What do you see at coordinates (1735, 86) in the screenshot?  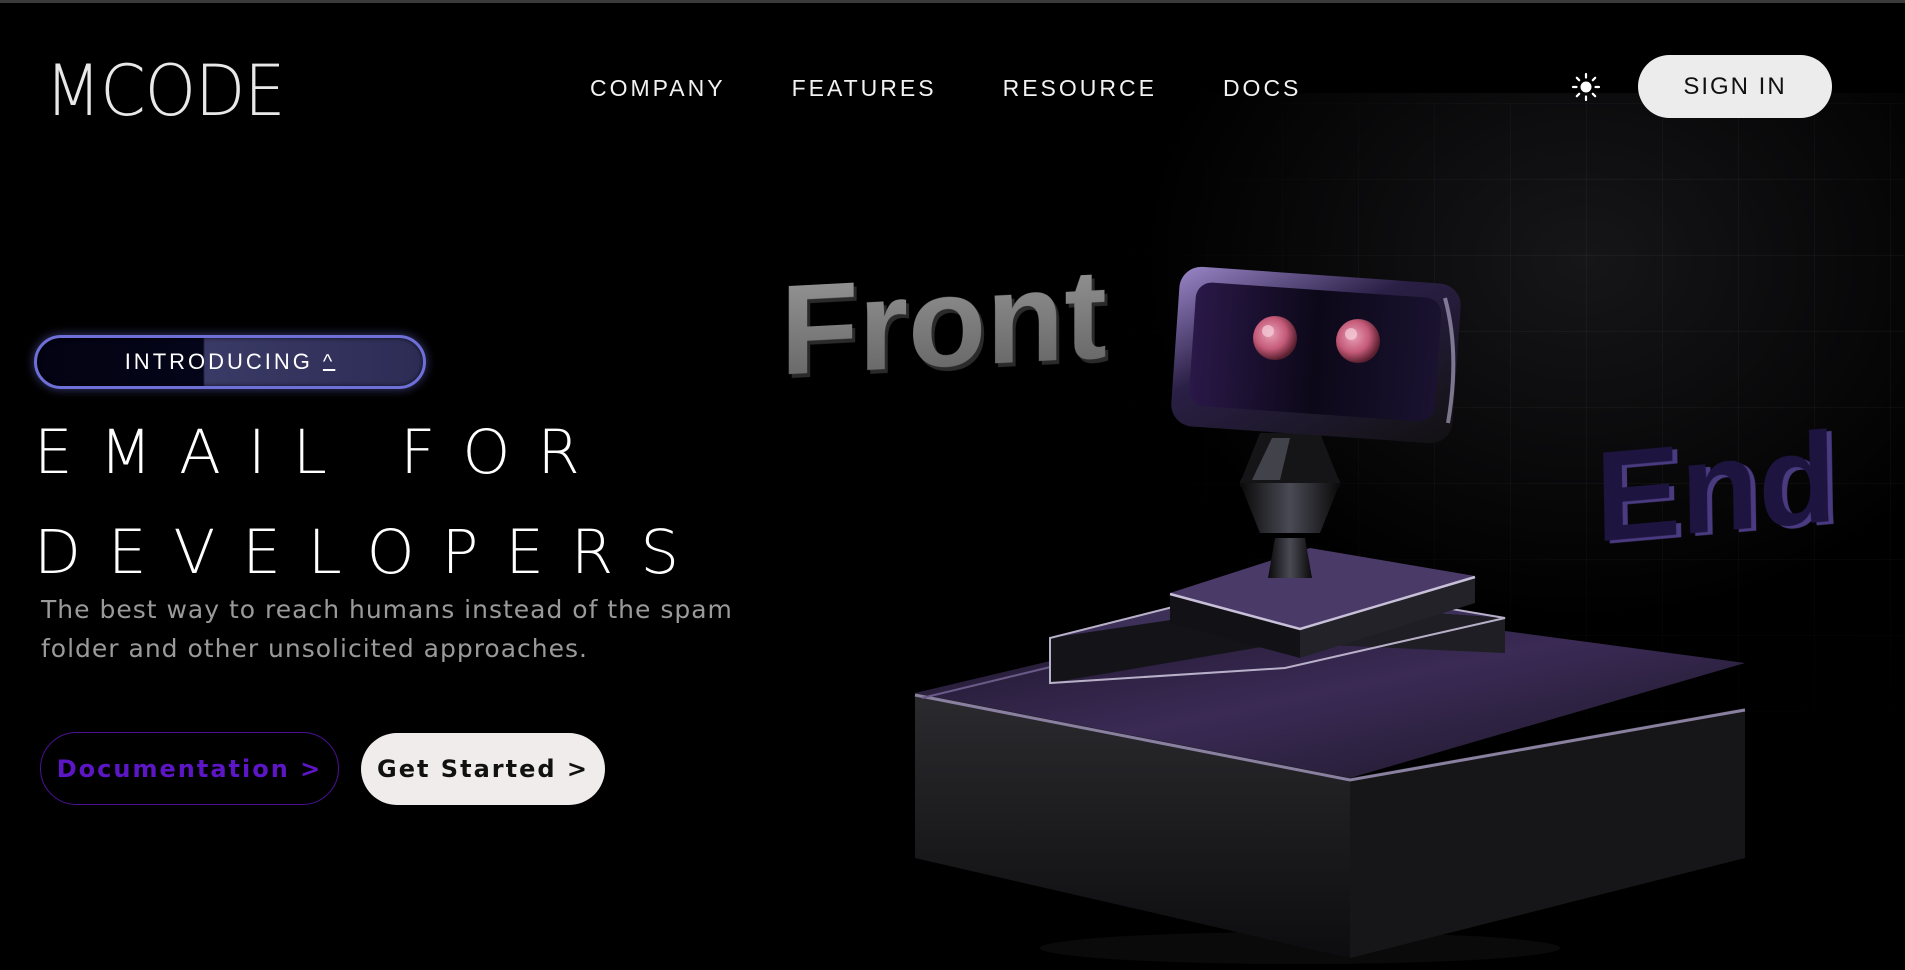 I see `sign-in-button: SIGN IN` at bounding box center [1735, 86].